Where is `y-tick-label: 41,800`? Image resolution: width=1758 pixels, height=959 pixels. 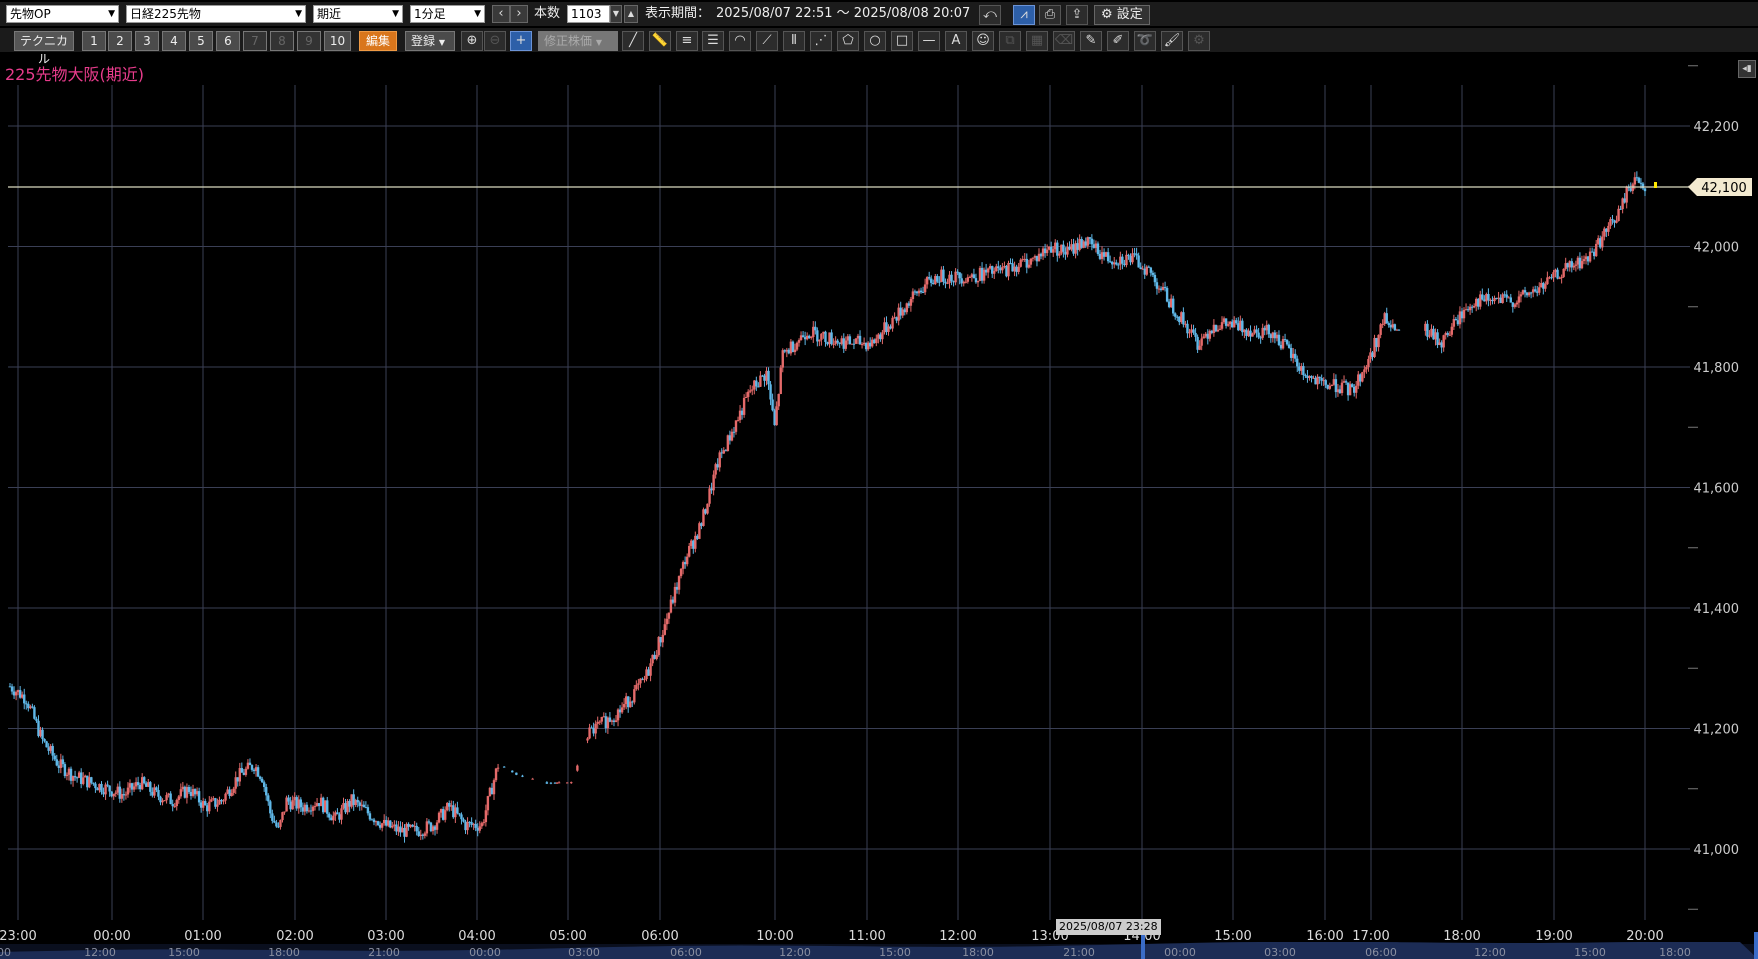 y-tick-label: 41,800 is located at coordinates (1717, 368).